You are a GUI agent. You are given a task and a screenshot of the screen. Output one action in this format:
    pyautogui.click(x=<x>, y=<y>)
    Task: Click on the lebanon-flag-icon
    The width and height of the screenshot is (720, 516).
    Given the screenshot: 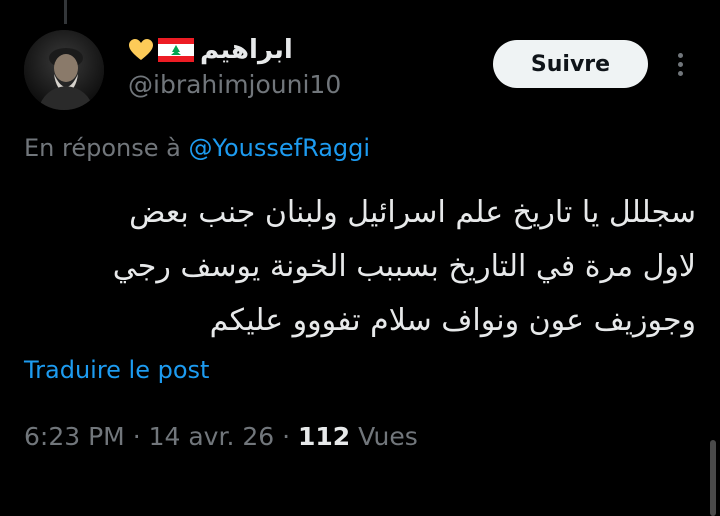 What is the action you would take?
    pyautogui.click(x=176, y=50)
    